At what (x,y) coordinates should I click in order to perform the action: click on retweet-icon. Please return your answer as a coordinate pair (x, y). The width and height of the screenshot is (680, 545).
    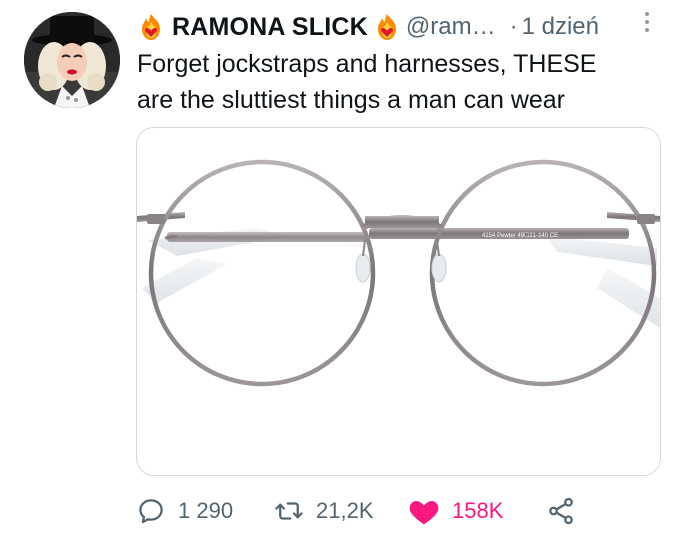
    Looking at the image, I should click on (289, 511).